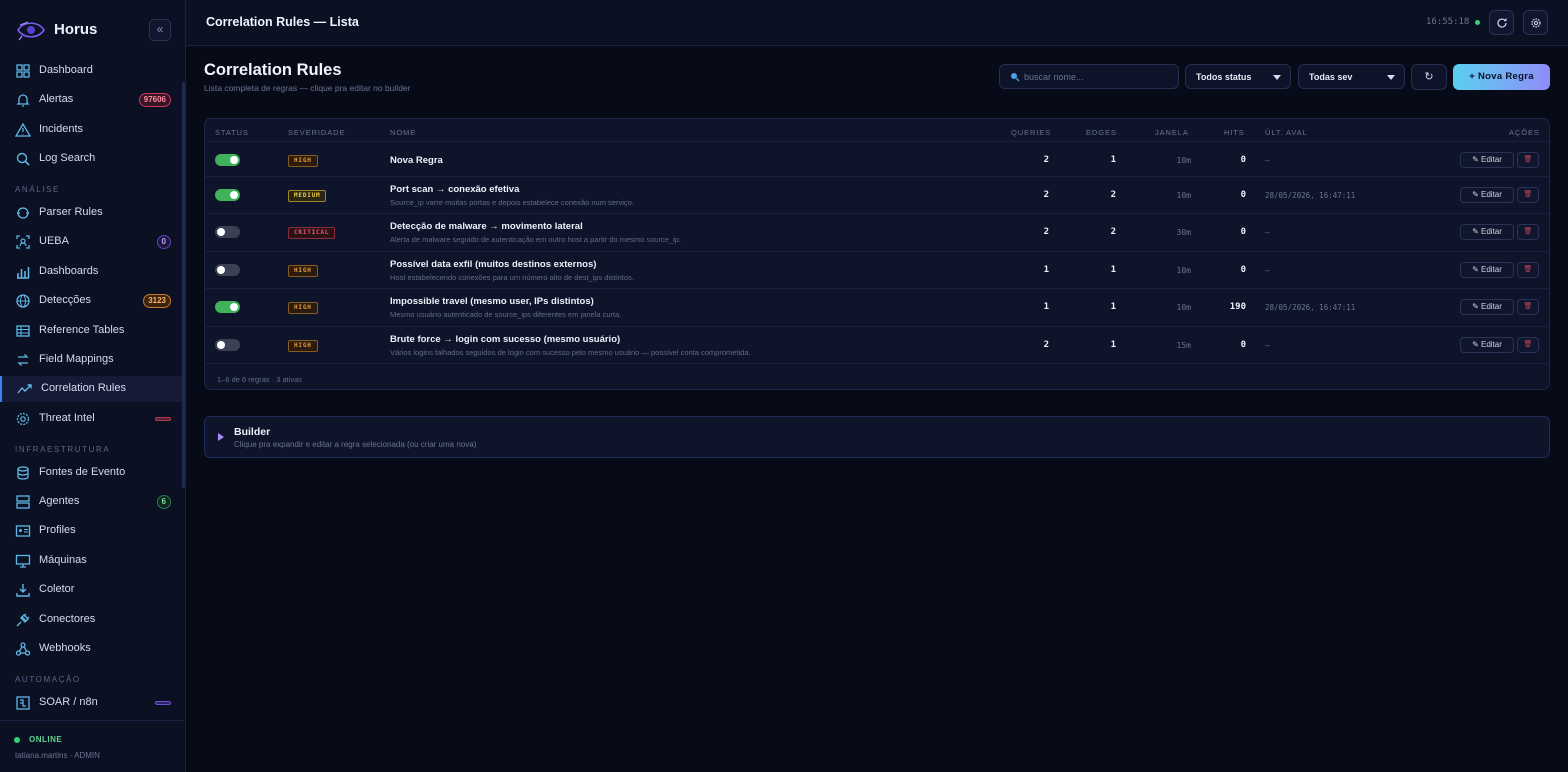 This screenshot has width=1568, height=772. I want to click on sidebar-item-webhooks: Webhooks, so click(92, 649).